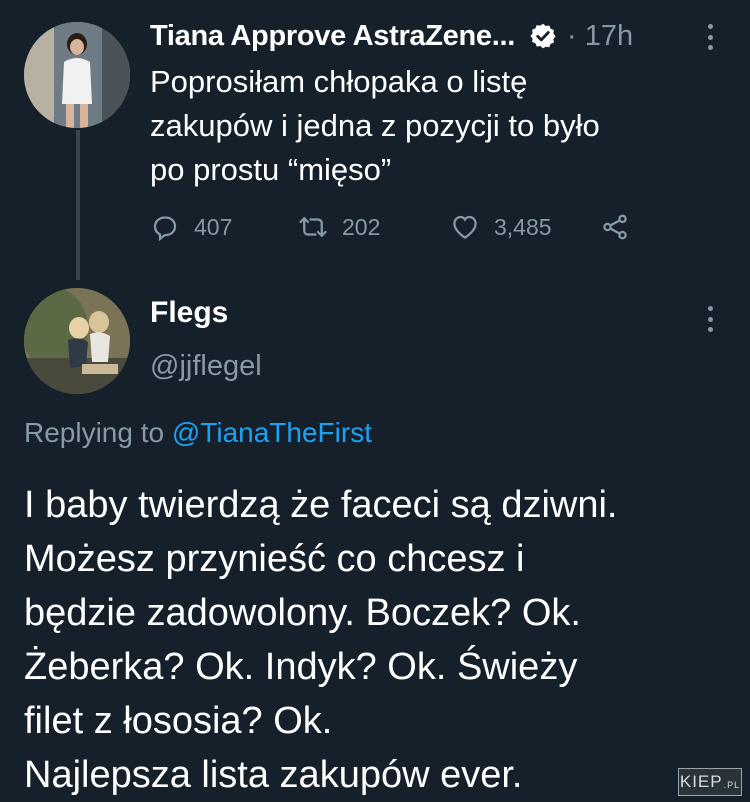  I want to click on retweet-count: 202, so click(361, 226).